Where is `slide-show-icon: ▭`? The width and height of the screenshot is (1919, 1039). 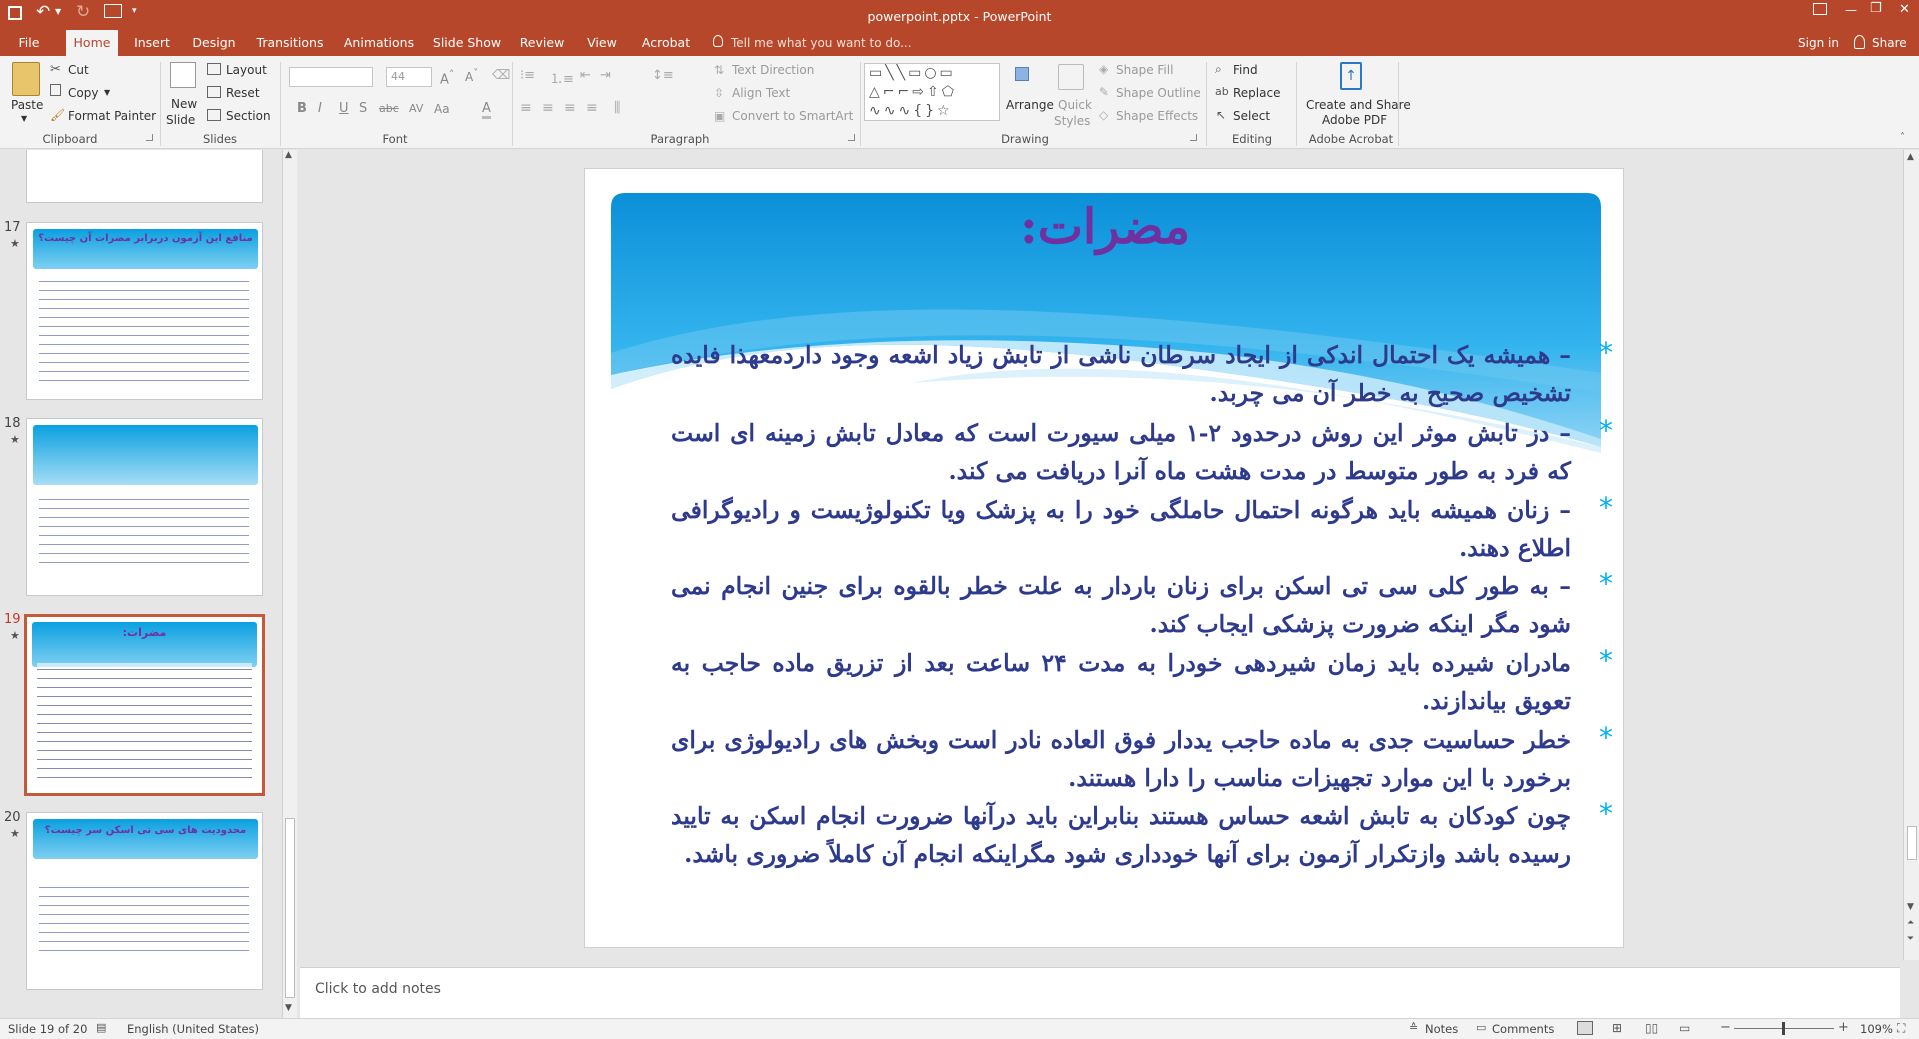 slide-show-icon: ▭ is located at coordinates (1684, 1028).